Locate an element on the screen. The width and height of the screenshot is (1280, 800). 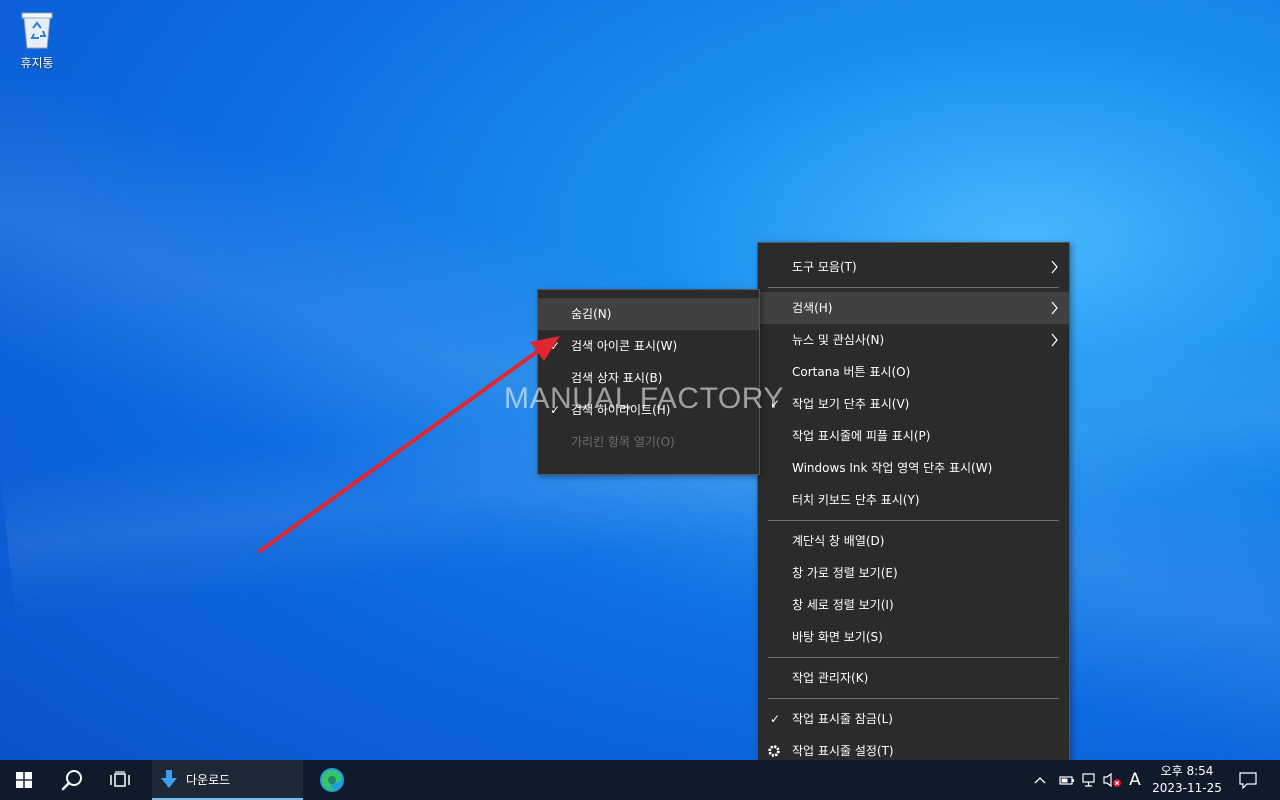
start-button is located at coordinates (24, 780).